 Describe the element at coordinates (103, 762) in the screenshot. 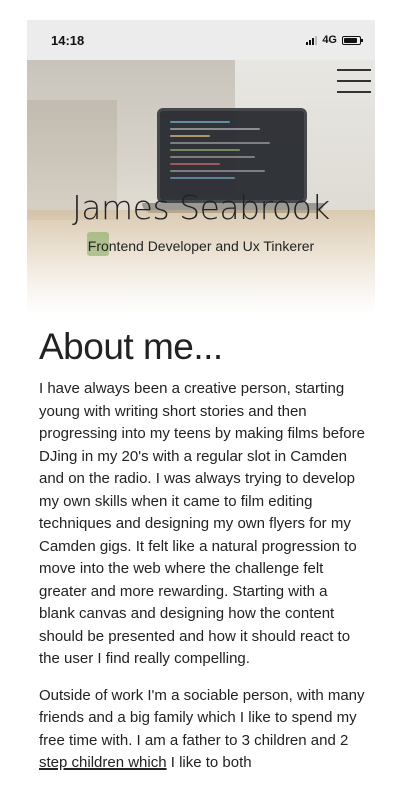

I see `underlined-phrase: step children which` at that location.